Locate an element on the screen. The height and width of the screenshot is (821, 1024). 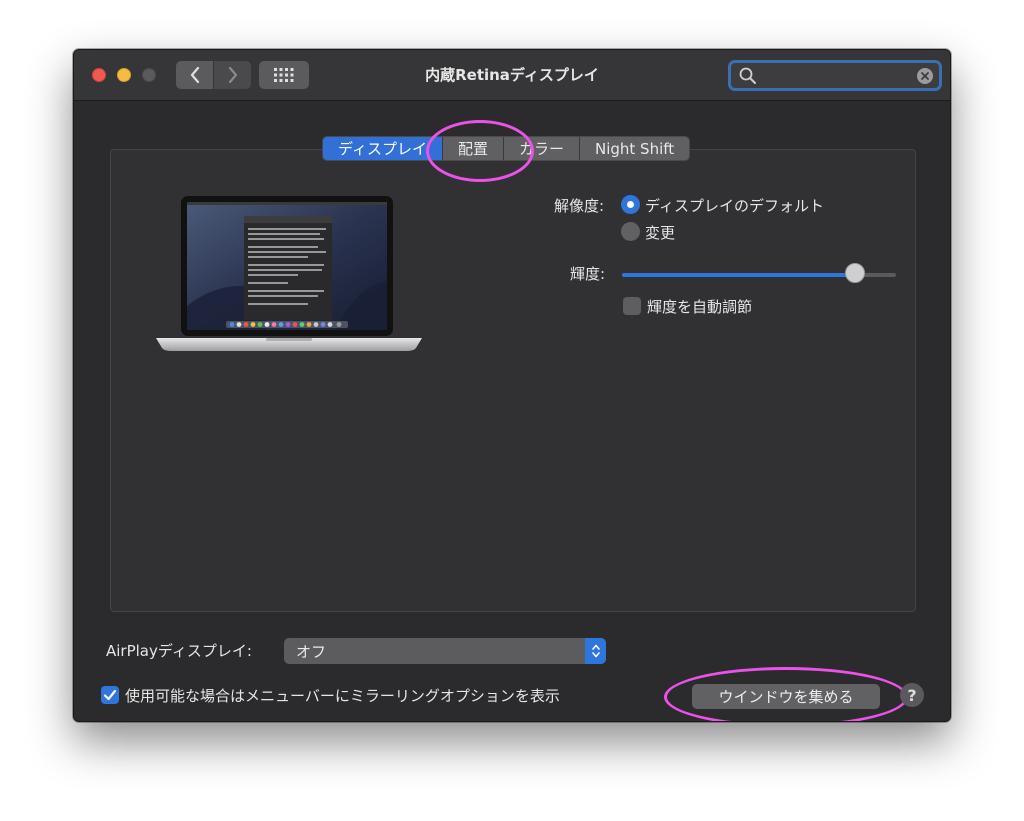
resolution-scaled-radio is located at coordinates (630, 231).